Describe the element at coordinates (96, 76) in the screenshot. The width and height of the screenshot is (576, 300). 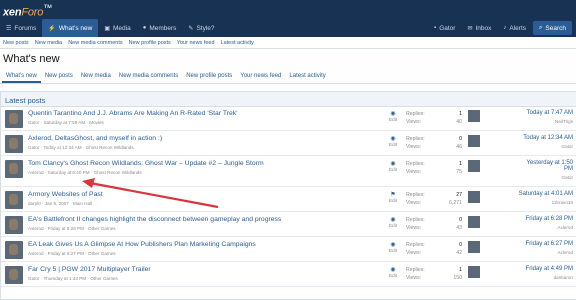
I see `tab-new-media: New media` at that location.